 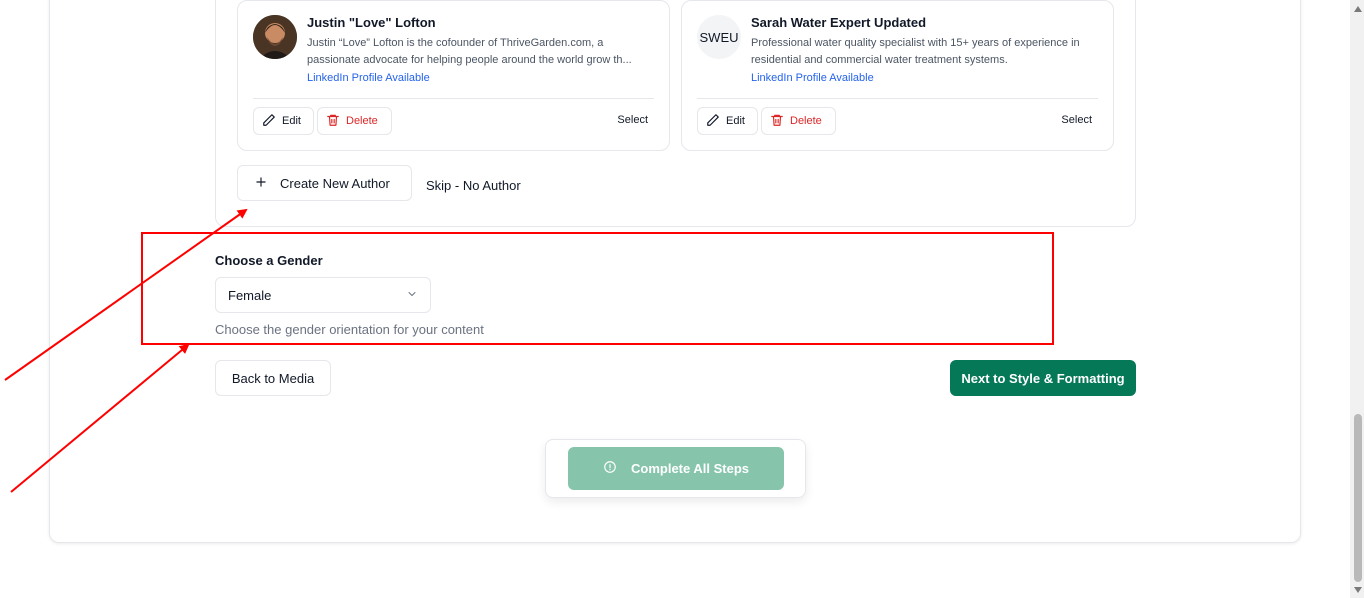 What do you see at coordinates (371, 22) in the screenshot?
I see `author-name: Justin "Love" Lofton` at bounding box center [371, 22].